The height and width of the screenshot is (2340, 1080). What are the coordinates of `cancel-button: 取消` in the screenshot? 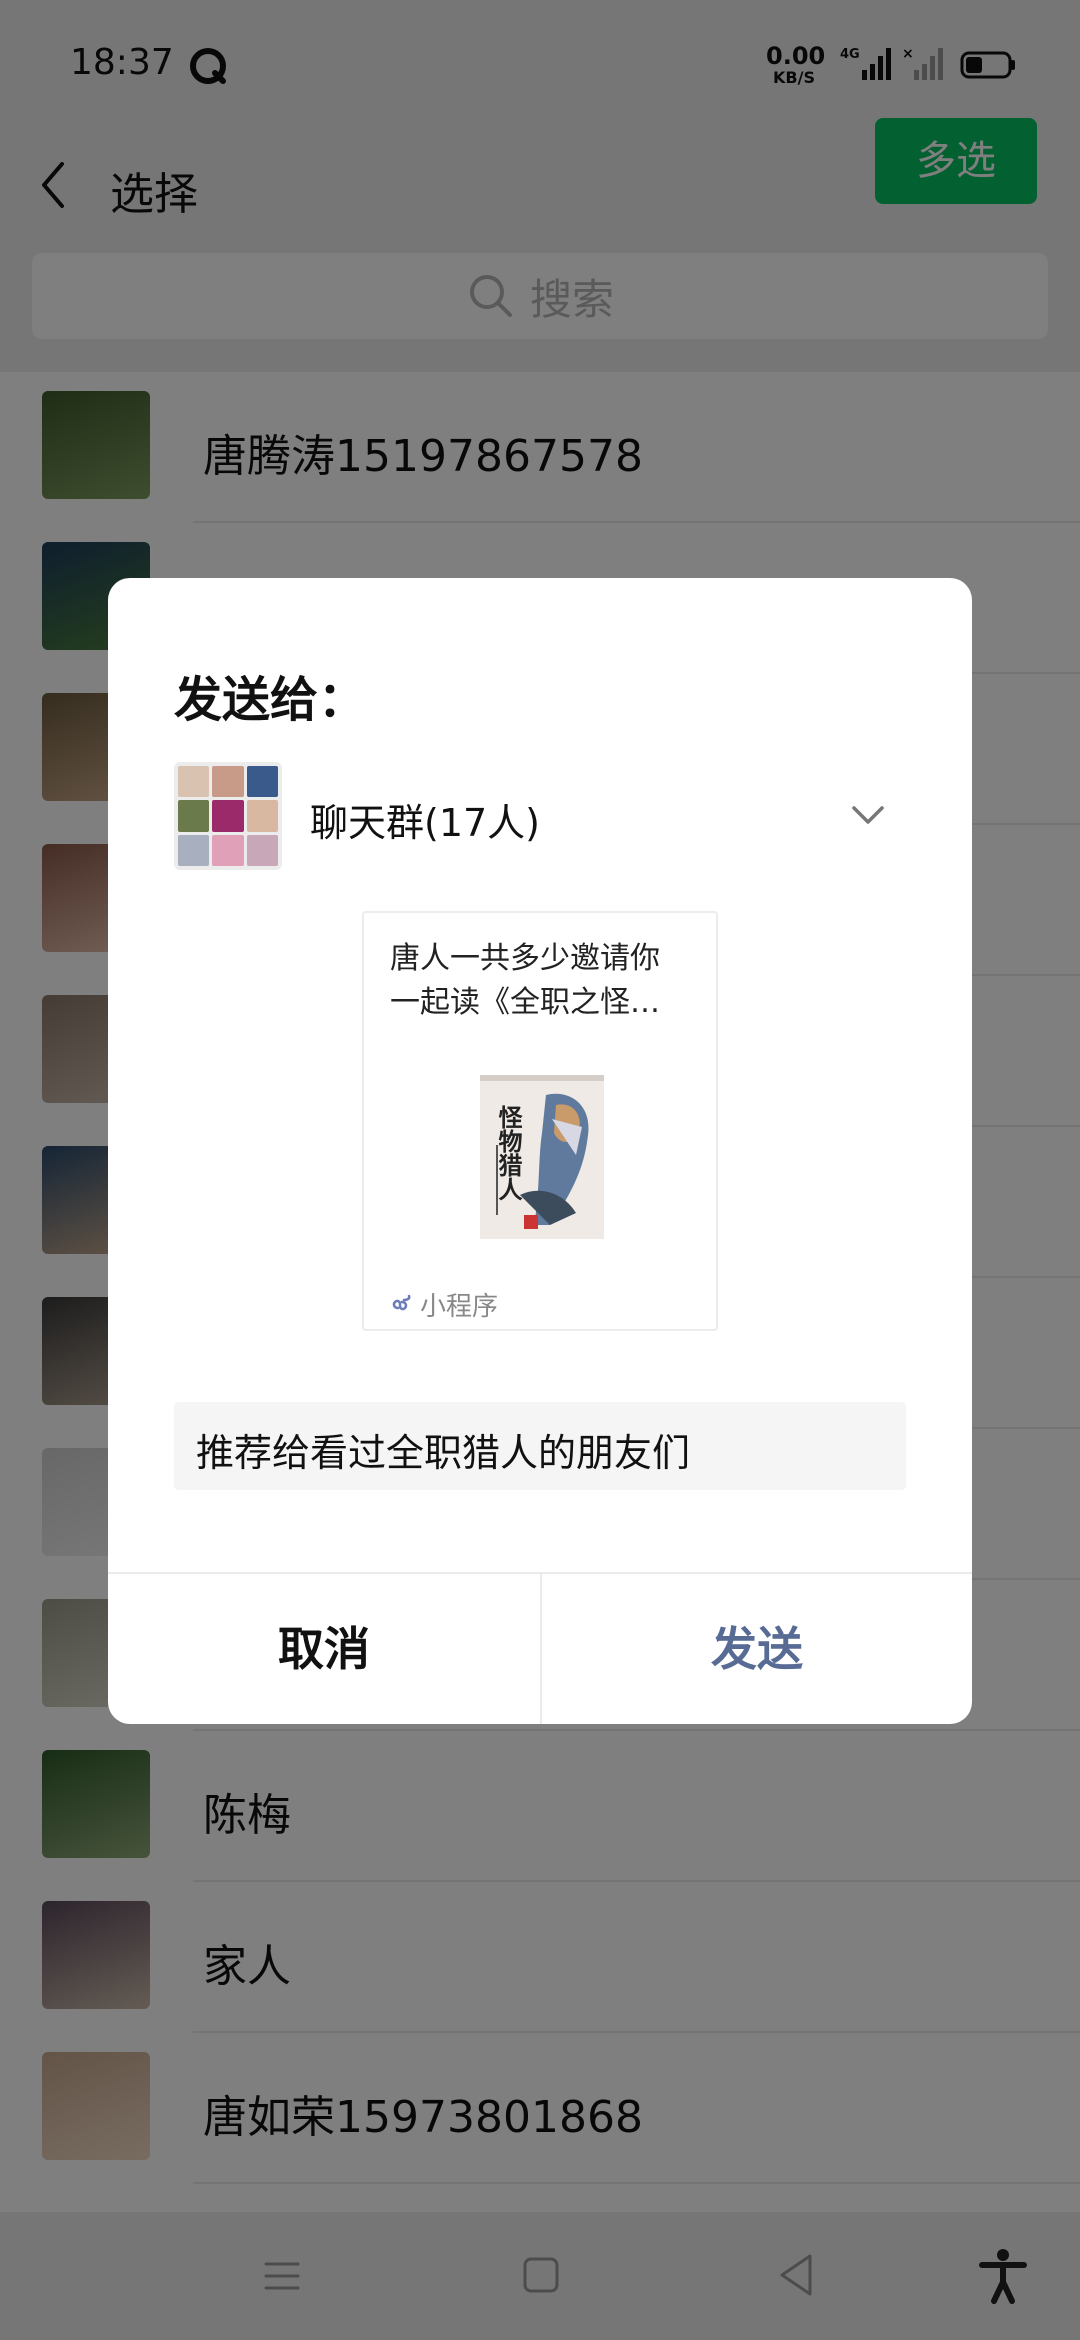 It's located at (324, 1649).